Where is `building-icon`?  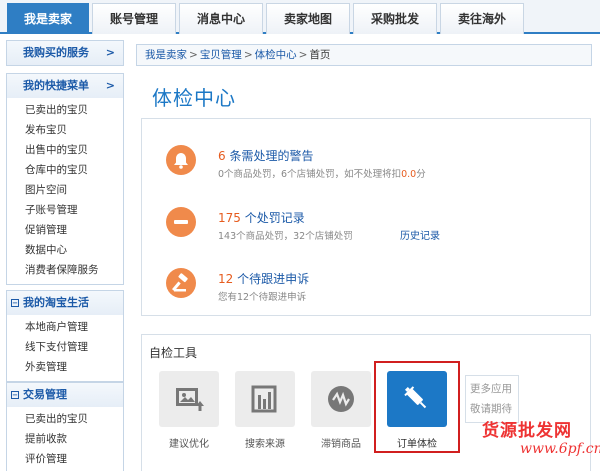 building-icon is located at coordinates (264, 399).